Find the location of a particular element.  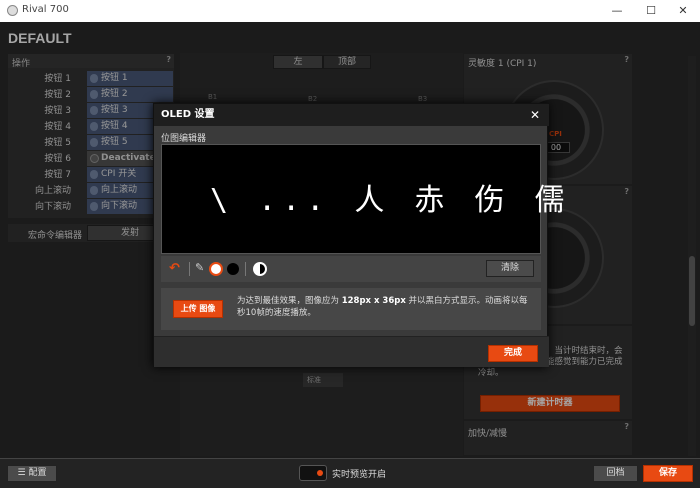

window-titlebar: Rival 700 — ☐ ✕ is located at coordinates (350, 11).